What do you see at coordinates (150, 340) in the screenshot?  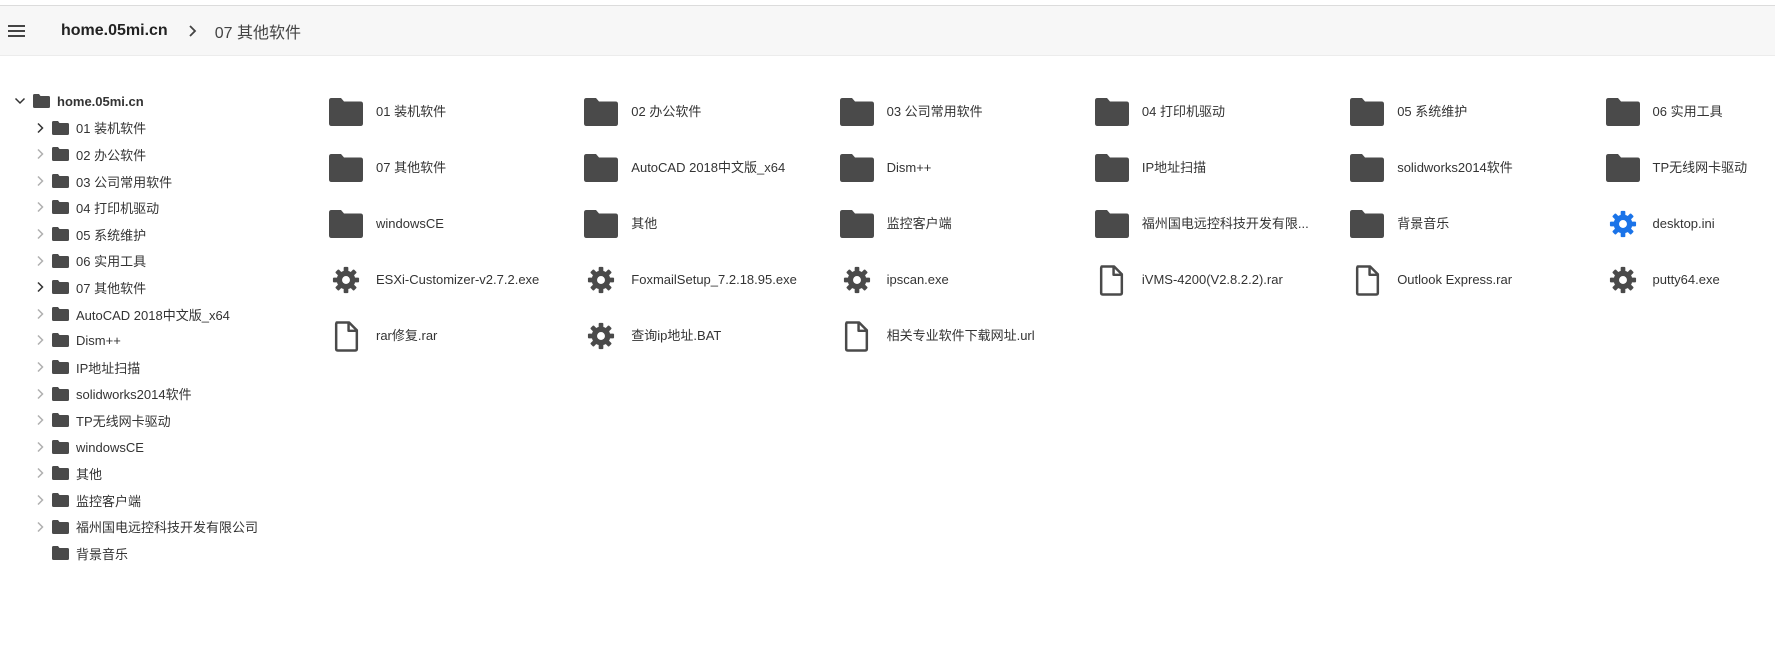 I see `tree-item: Dism++` at bounding box center [150, 340].